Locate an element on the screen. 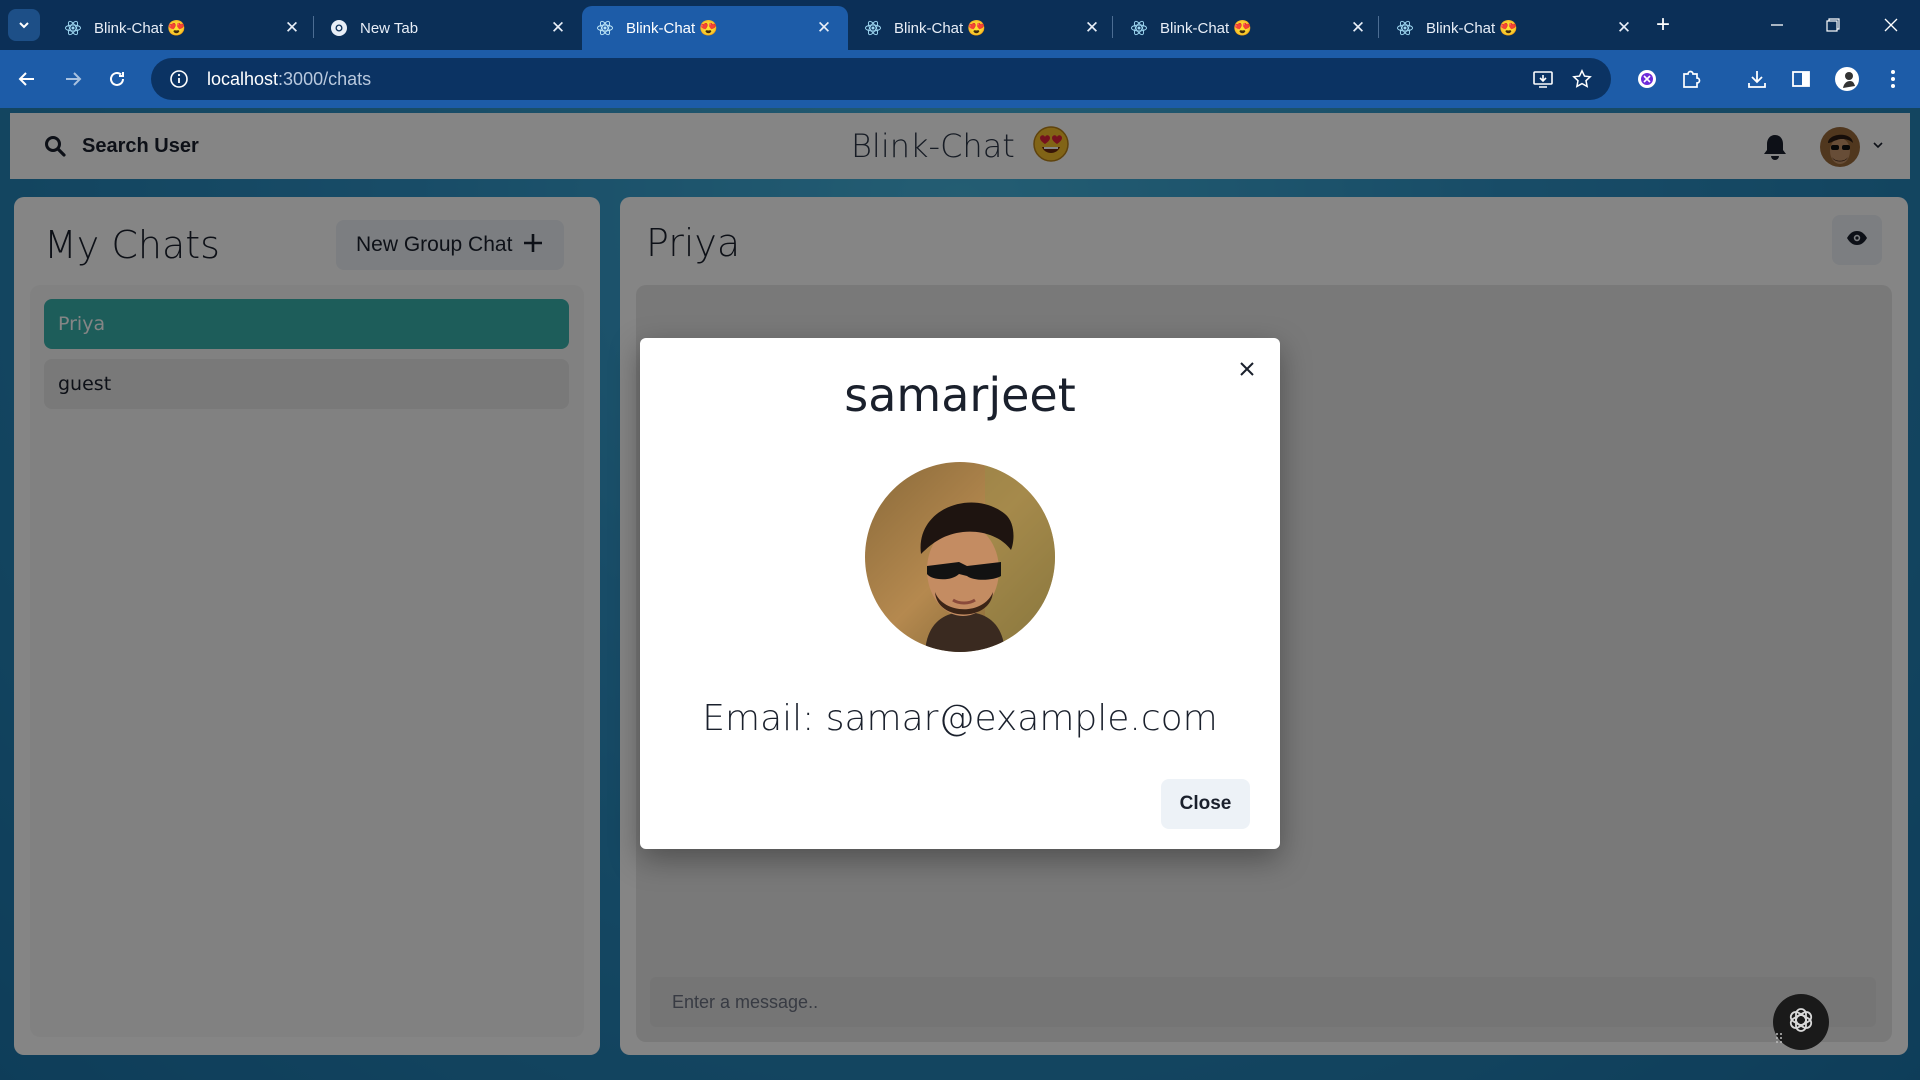 This screenshot has width=1920, height=1080. downloads-icon is located at coordinates (1757, 79).